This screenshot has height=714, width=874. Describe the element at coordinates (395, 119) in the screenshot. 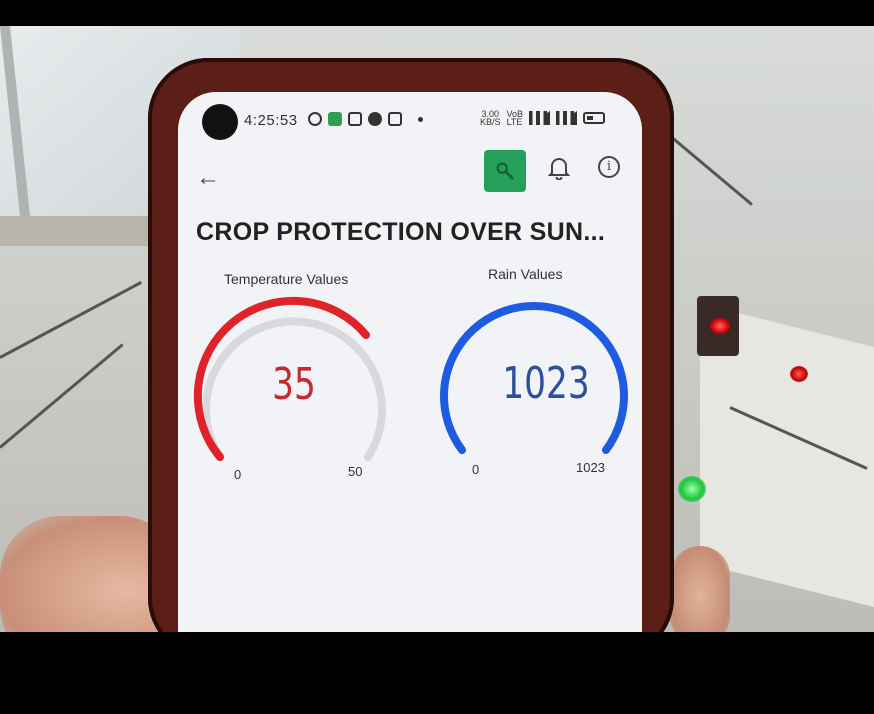

I see `gallery-icon` at that location.